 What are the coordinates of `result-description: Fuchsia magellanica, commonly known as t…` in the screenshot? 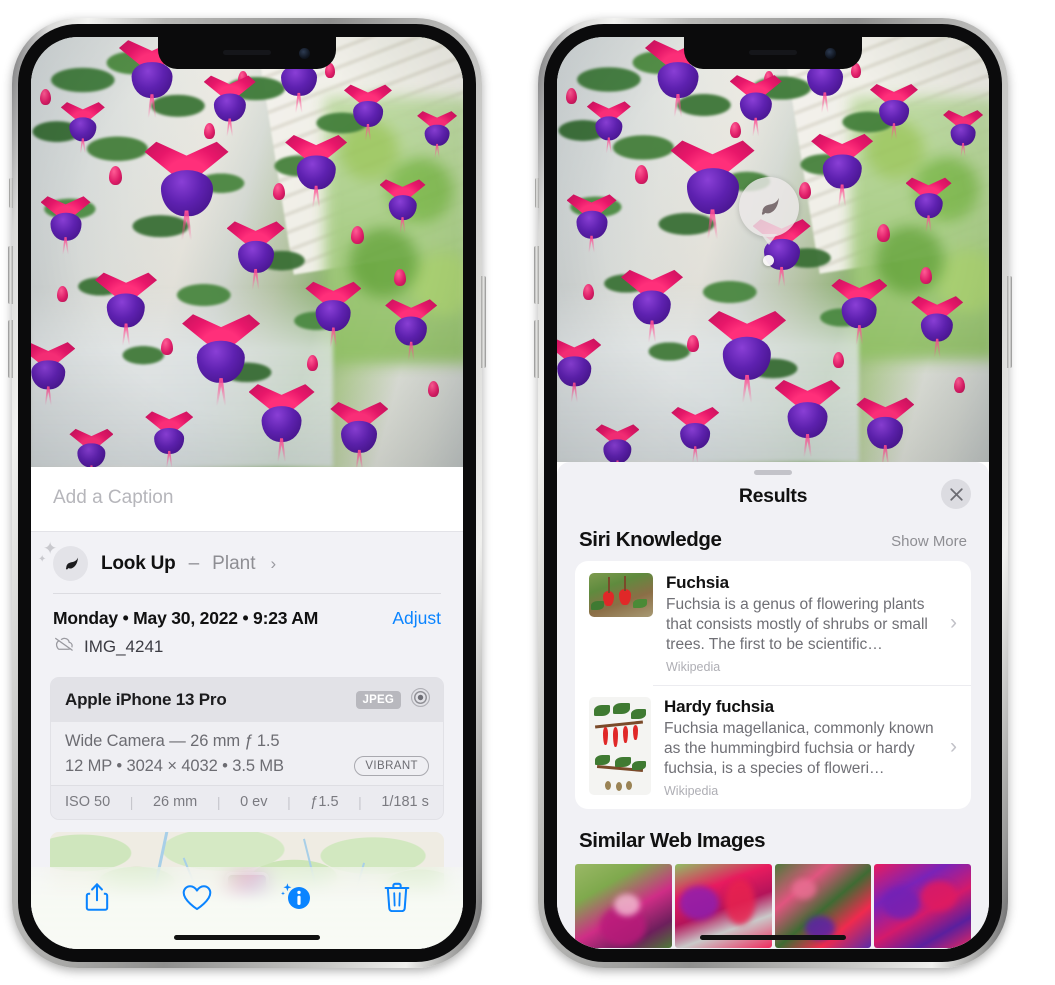 It's located at (799, 748).